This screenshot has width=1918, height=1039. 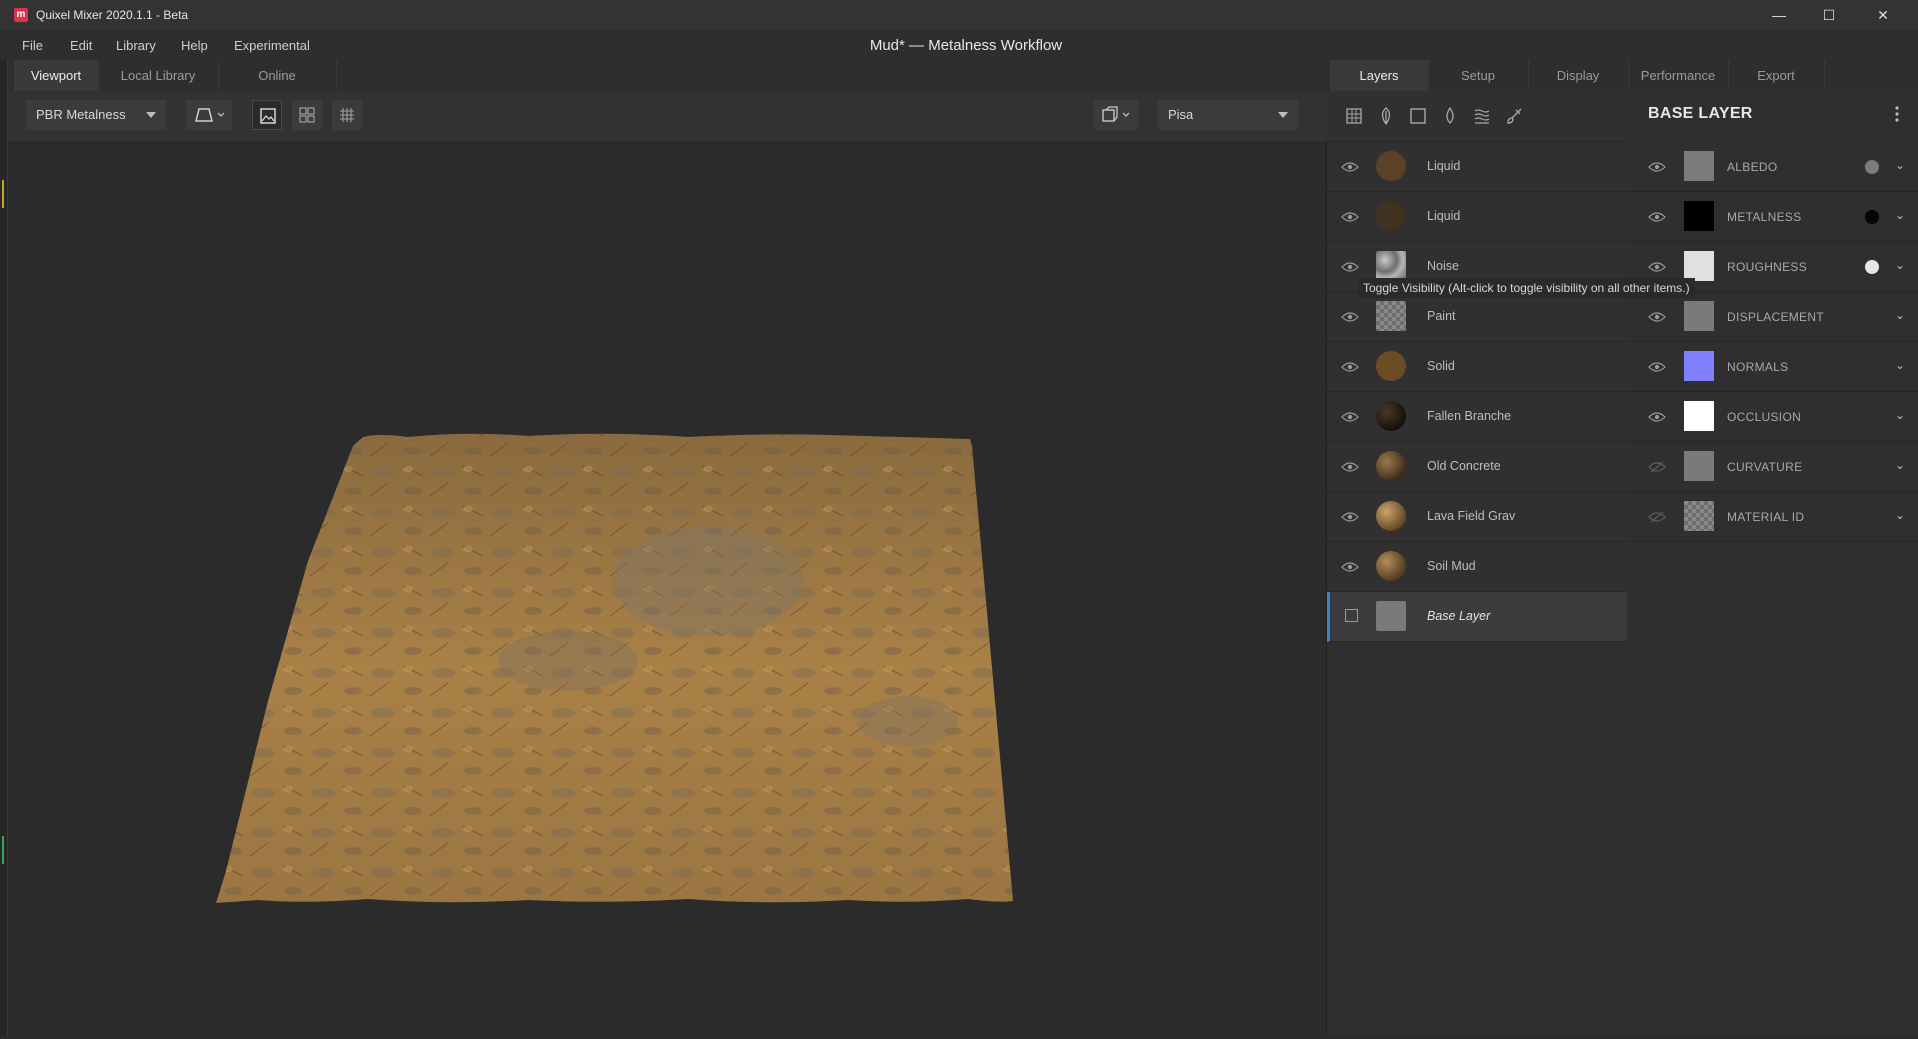 I want to click on channel-label: OCCLUSION, so click(x=1764, y=417).